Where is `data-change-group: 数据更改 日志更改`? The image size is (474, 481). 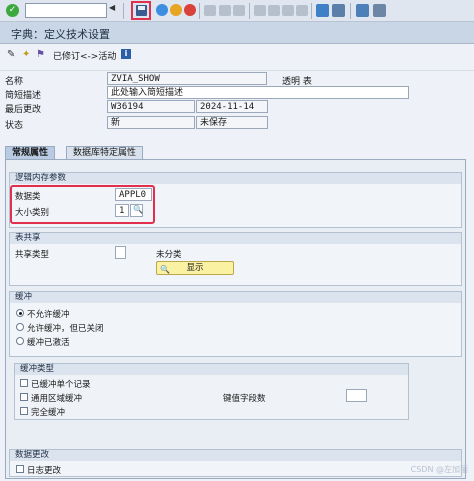 data-change-group: 数据更改 日志更改 is located at coordinates (235, 463).